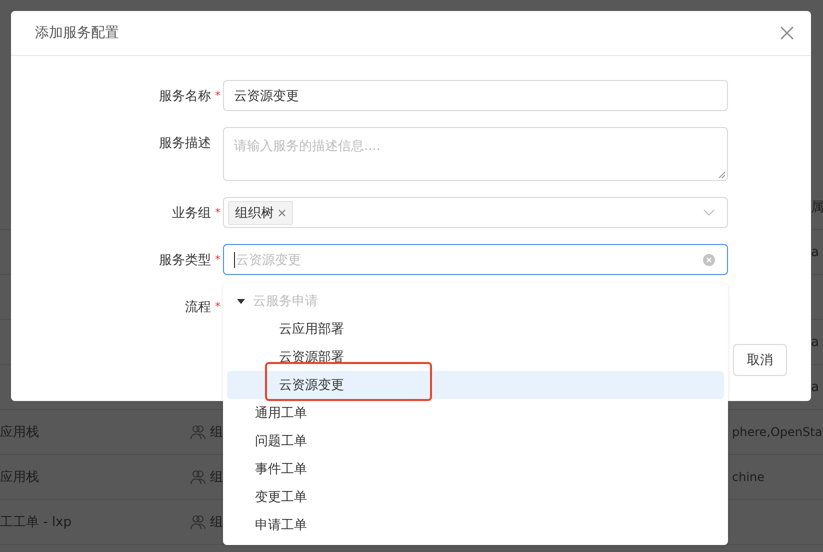  What do you see at coordinates (191, 213) in the screenshot?
I see `field-label: 业务组` at bounding box center [191, 213].